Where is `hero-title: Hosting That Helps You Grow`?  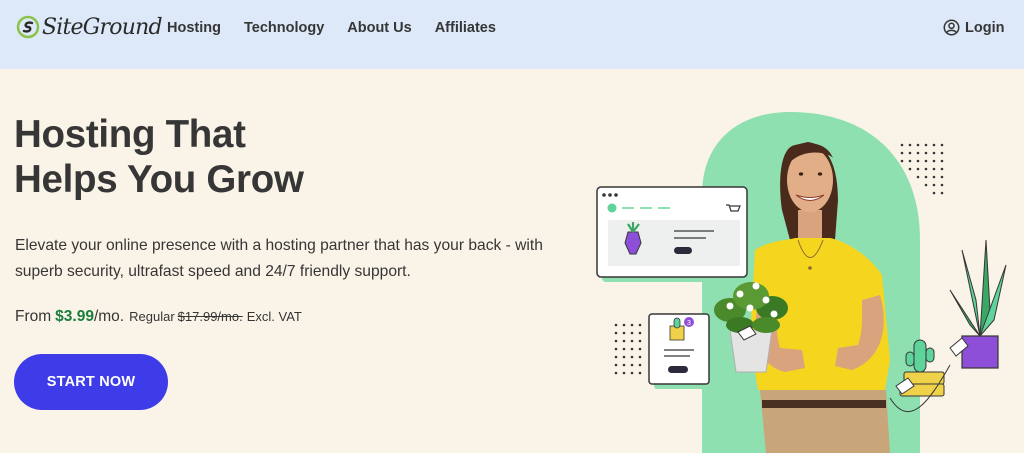 hero-title: Hosting That Helps You Grow is located at coordinates (224, 157).